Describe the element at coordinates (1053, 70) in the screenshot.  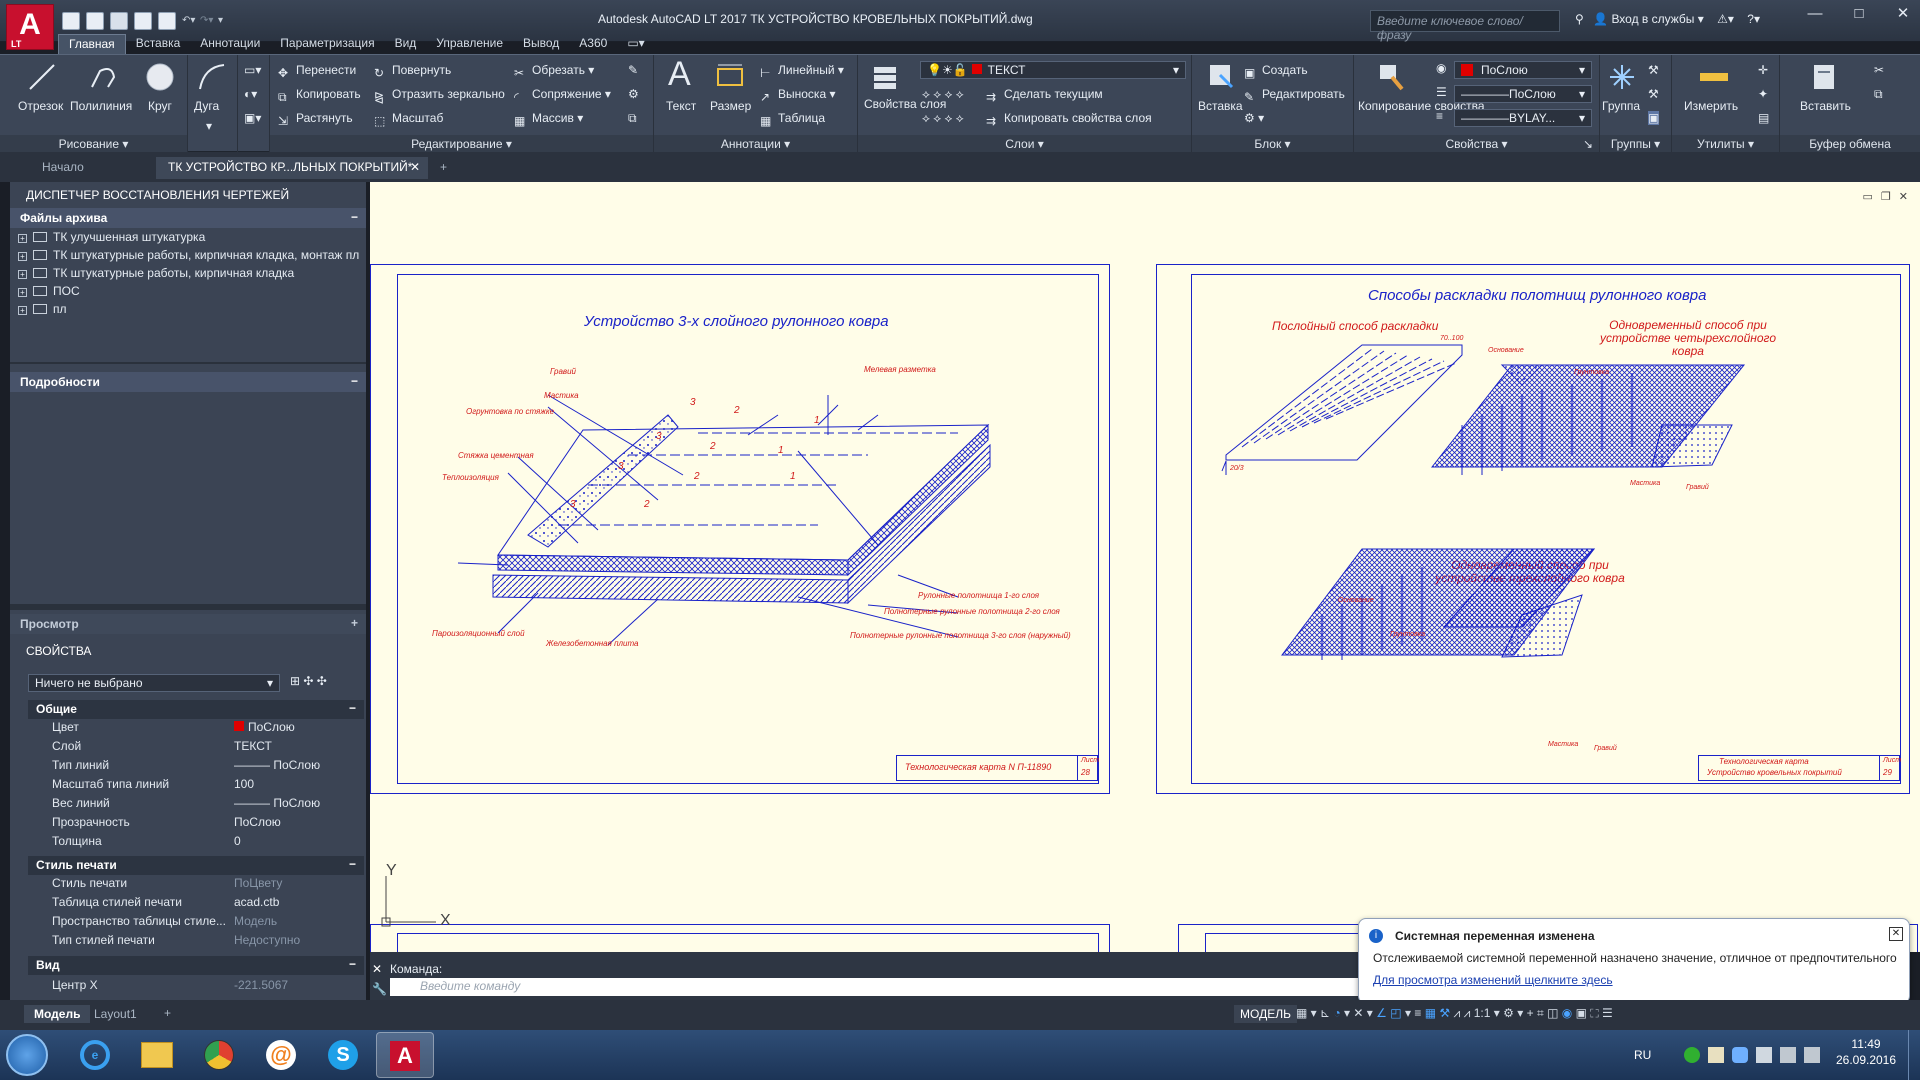
I see `layer-combo: 💡☀🔓 ТЕКСТ ▾` at that location.